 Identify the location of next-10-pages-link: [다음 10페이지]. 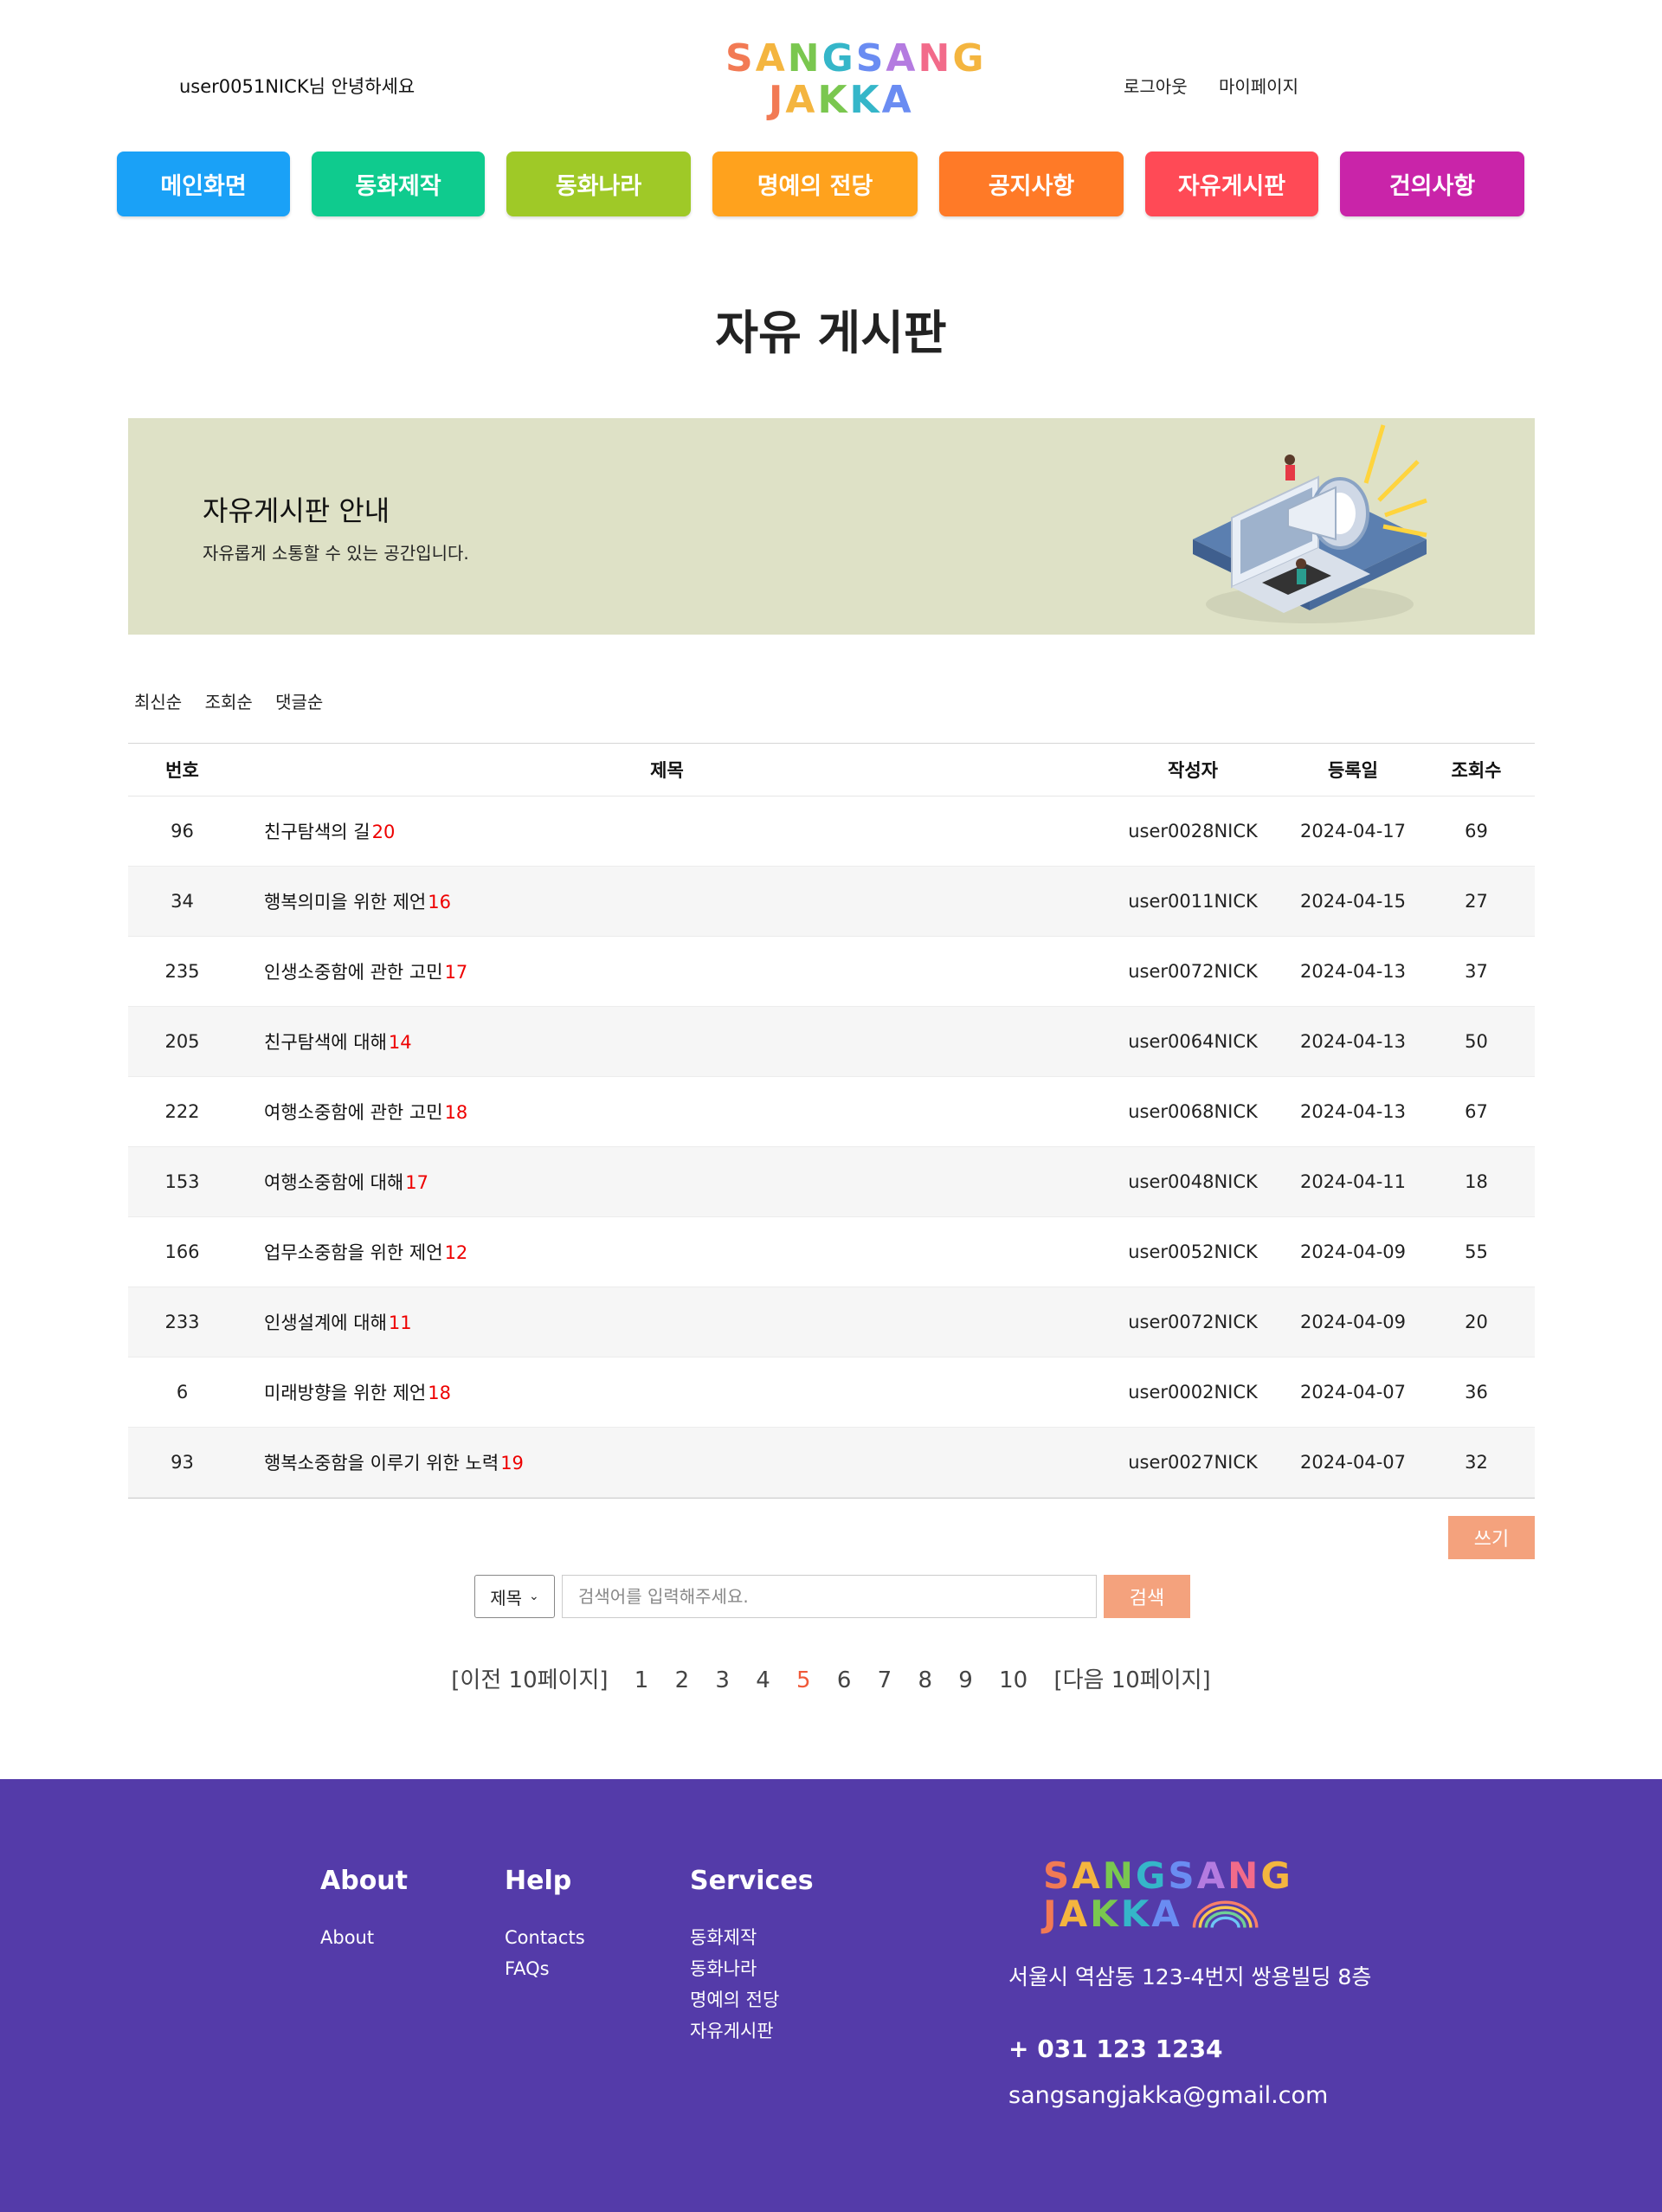
(1131, 1680).